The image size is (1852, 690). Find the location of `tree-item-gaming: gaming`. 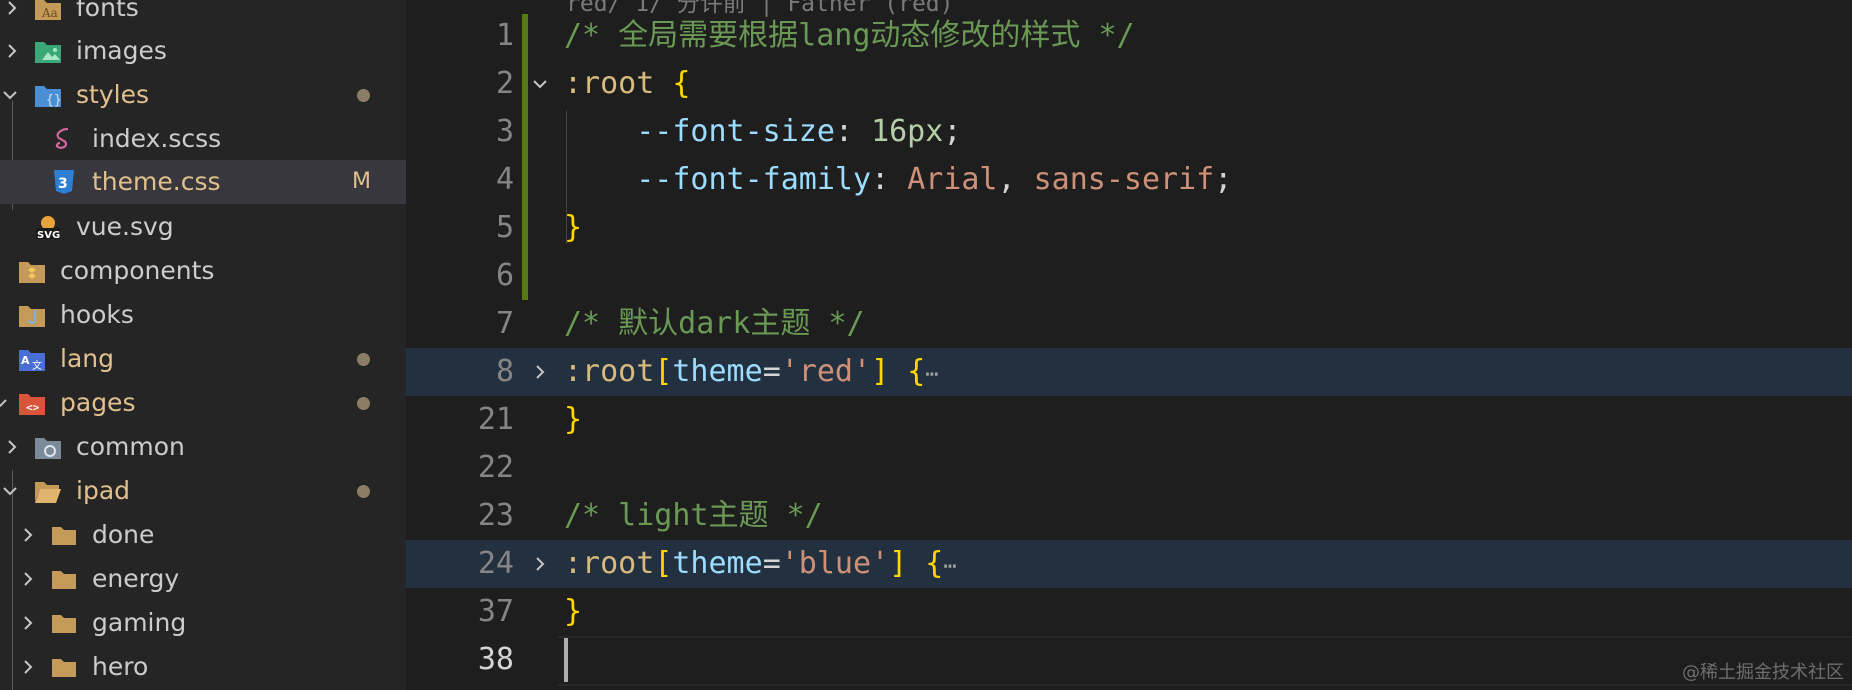

tree-item-gaming: gaming is located at coordinates (203, 623).